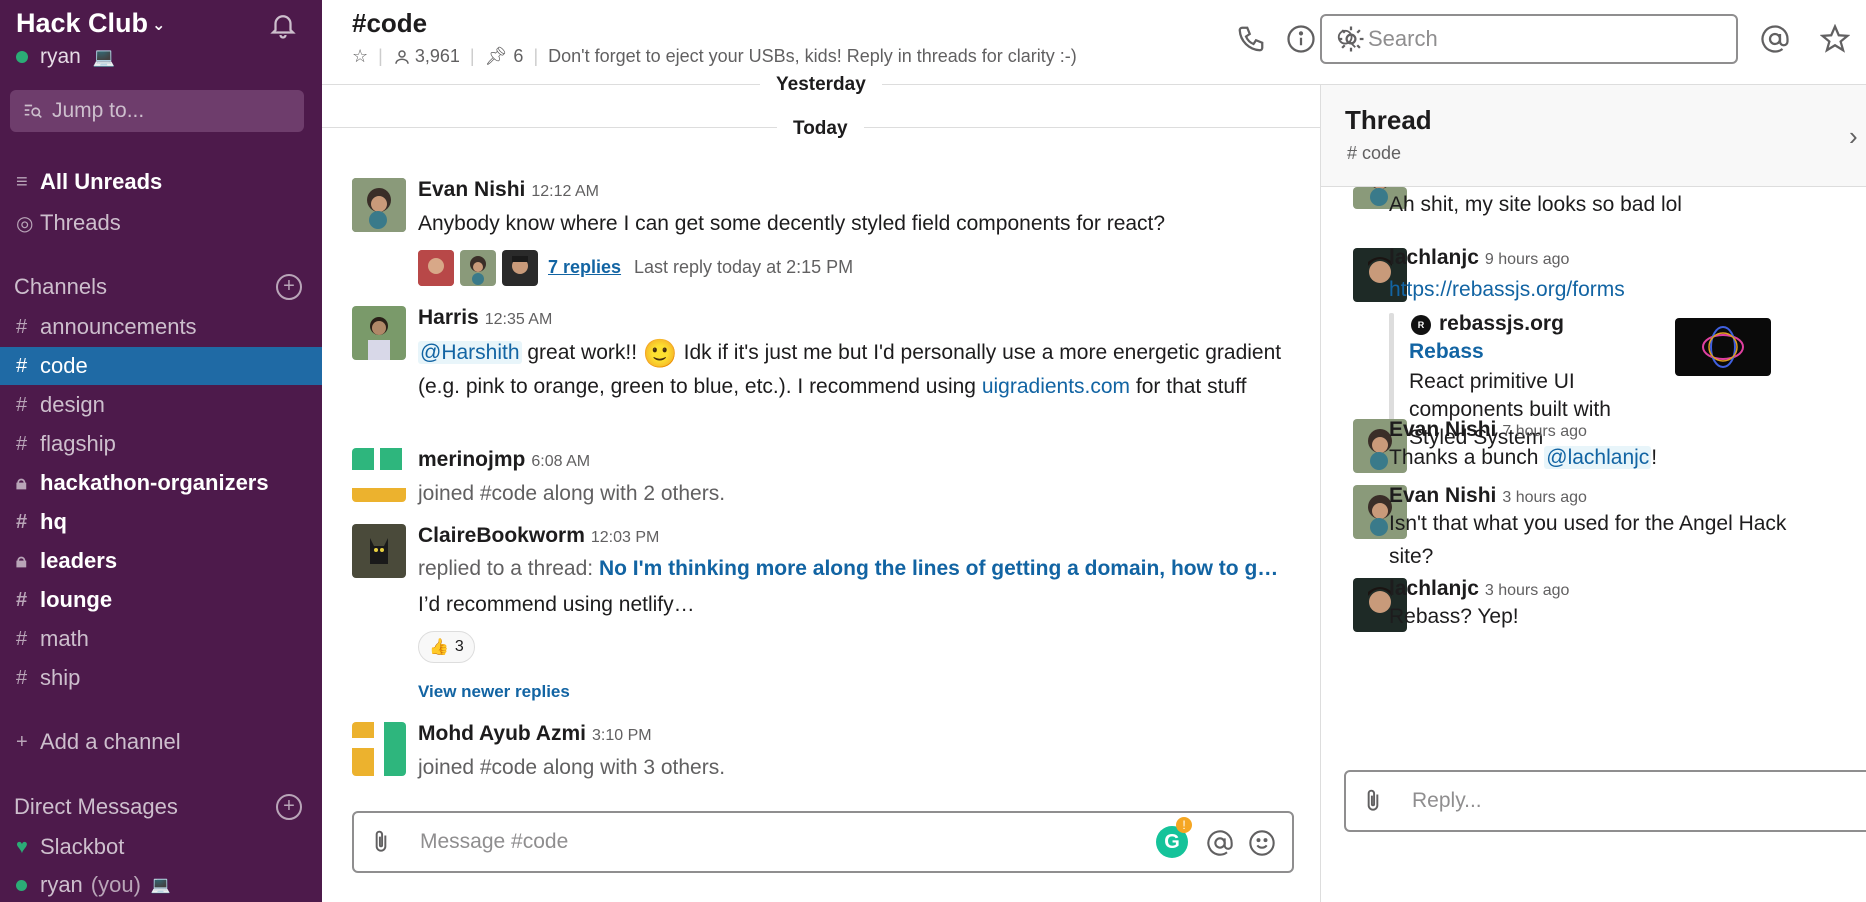 The image size is (1866, 902). Describe the element at coordinates (154, 482) in the screenshot. I see `sidebar-item-label: hackathon-organizers` at that location.